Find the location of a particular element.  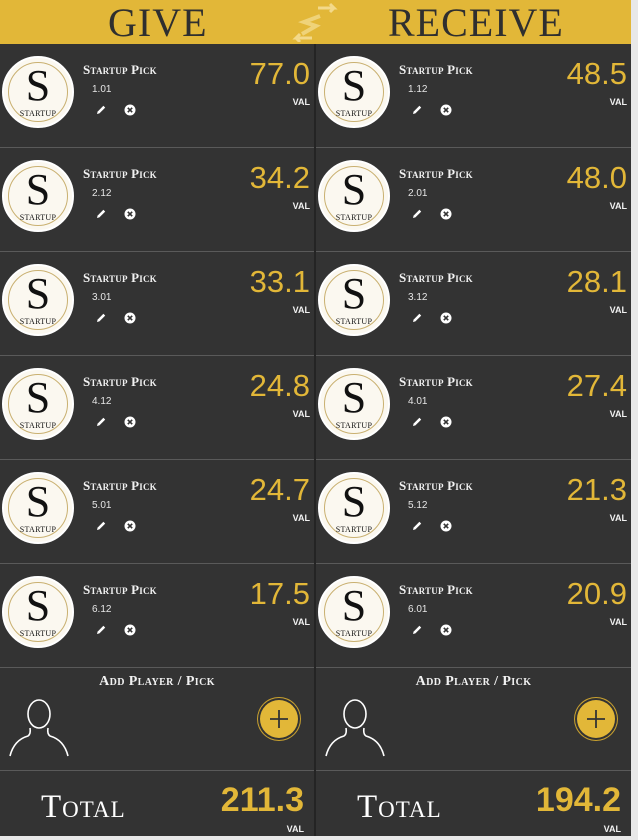

total-row: Total 211.3 VAL is located at coordinates (157, 804).